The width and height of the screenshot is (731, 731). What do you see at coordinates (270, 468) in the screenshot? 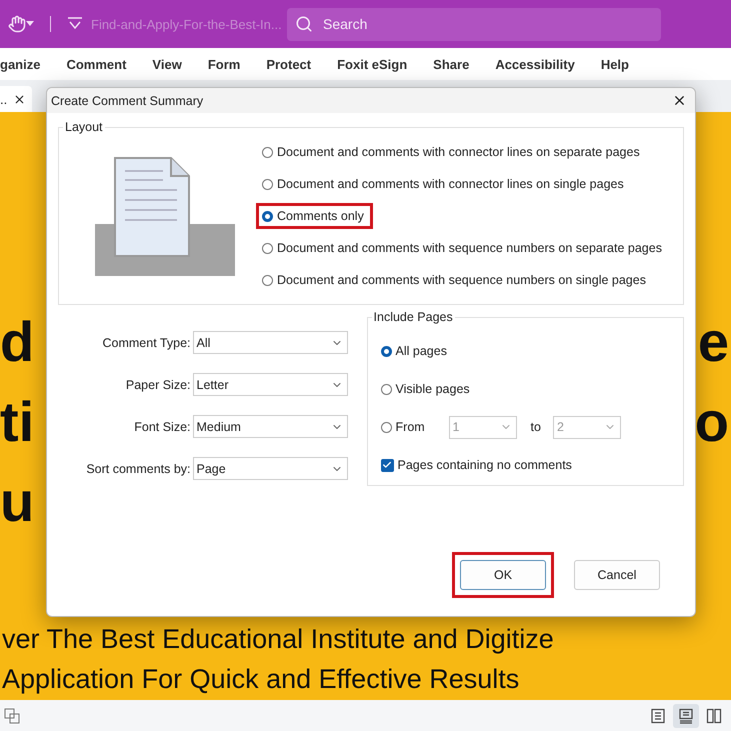
I see `dropdown-field: Page` at bounding box center [270, 468].